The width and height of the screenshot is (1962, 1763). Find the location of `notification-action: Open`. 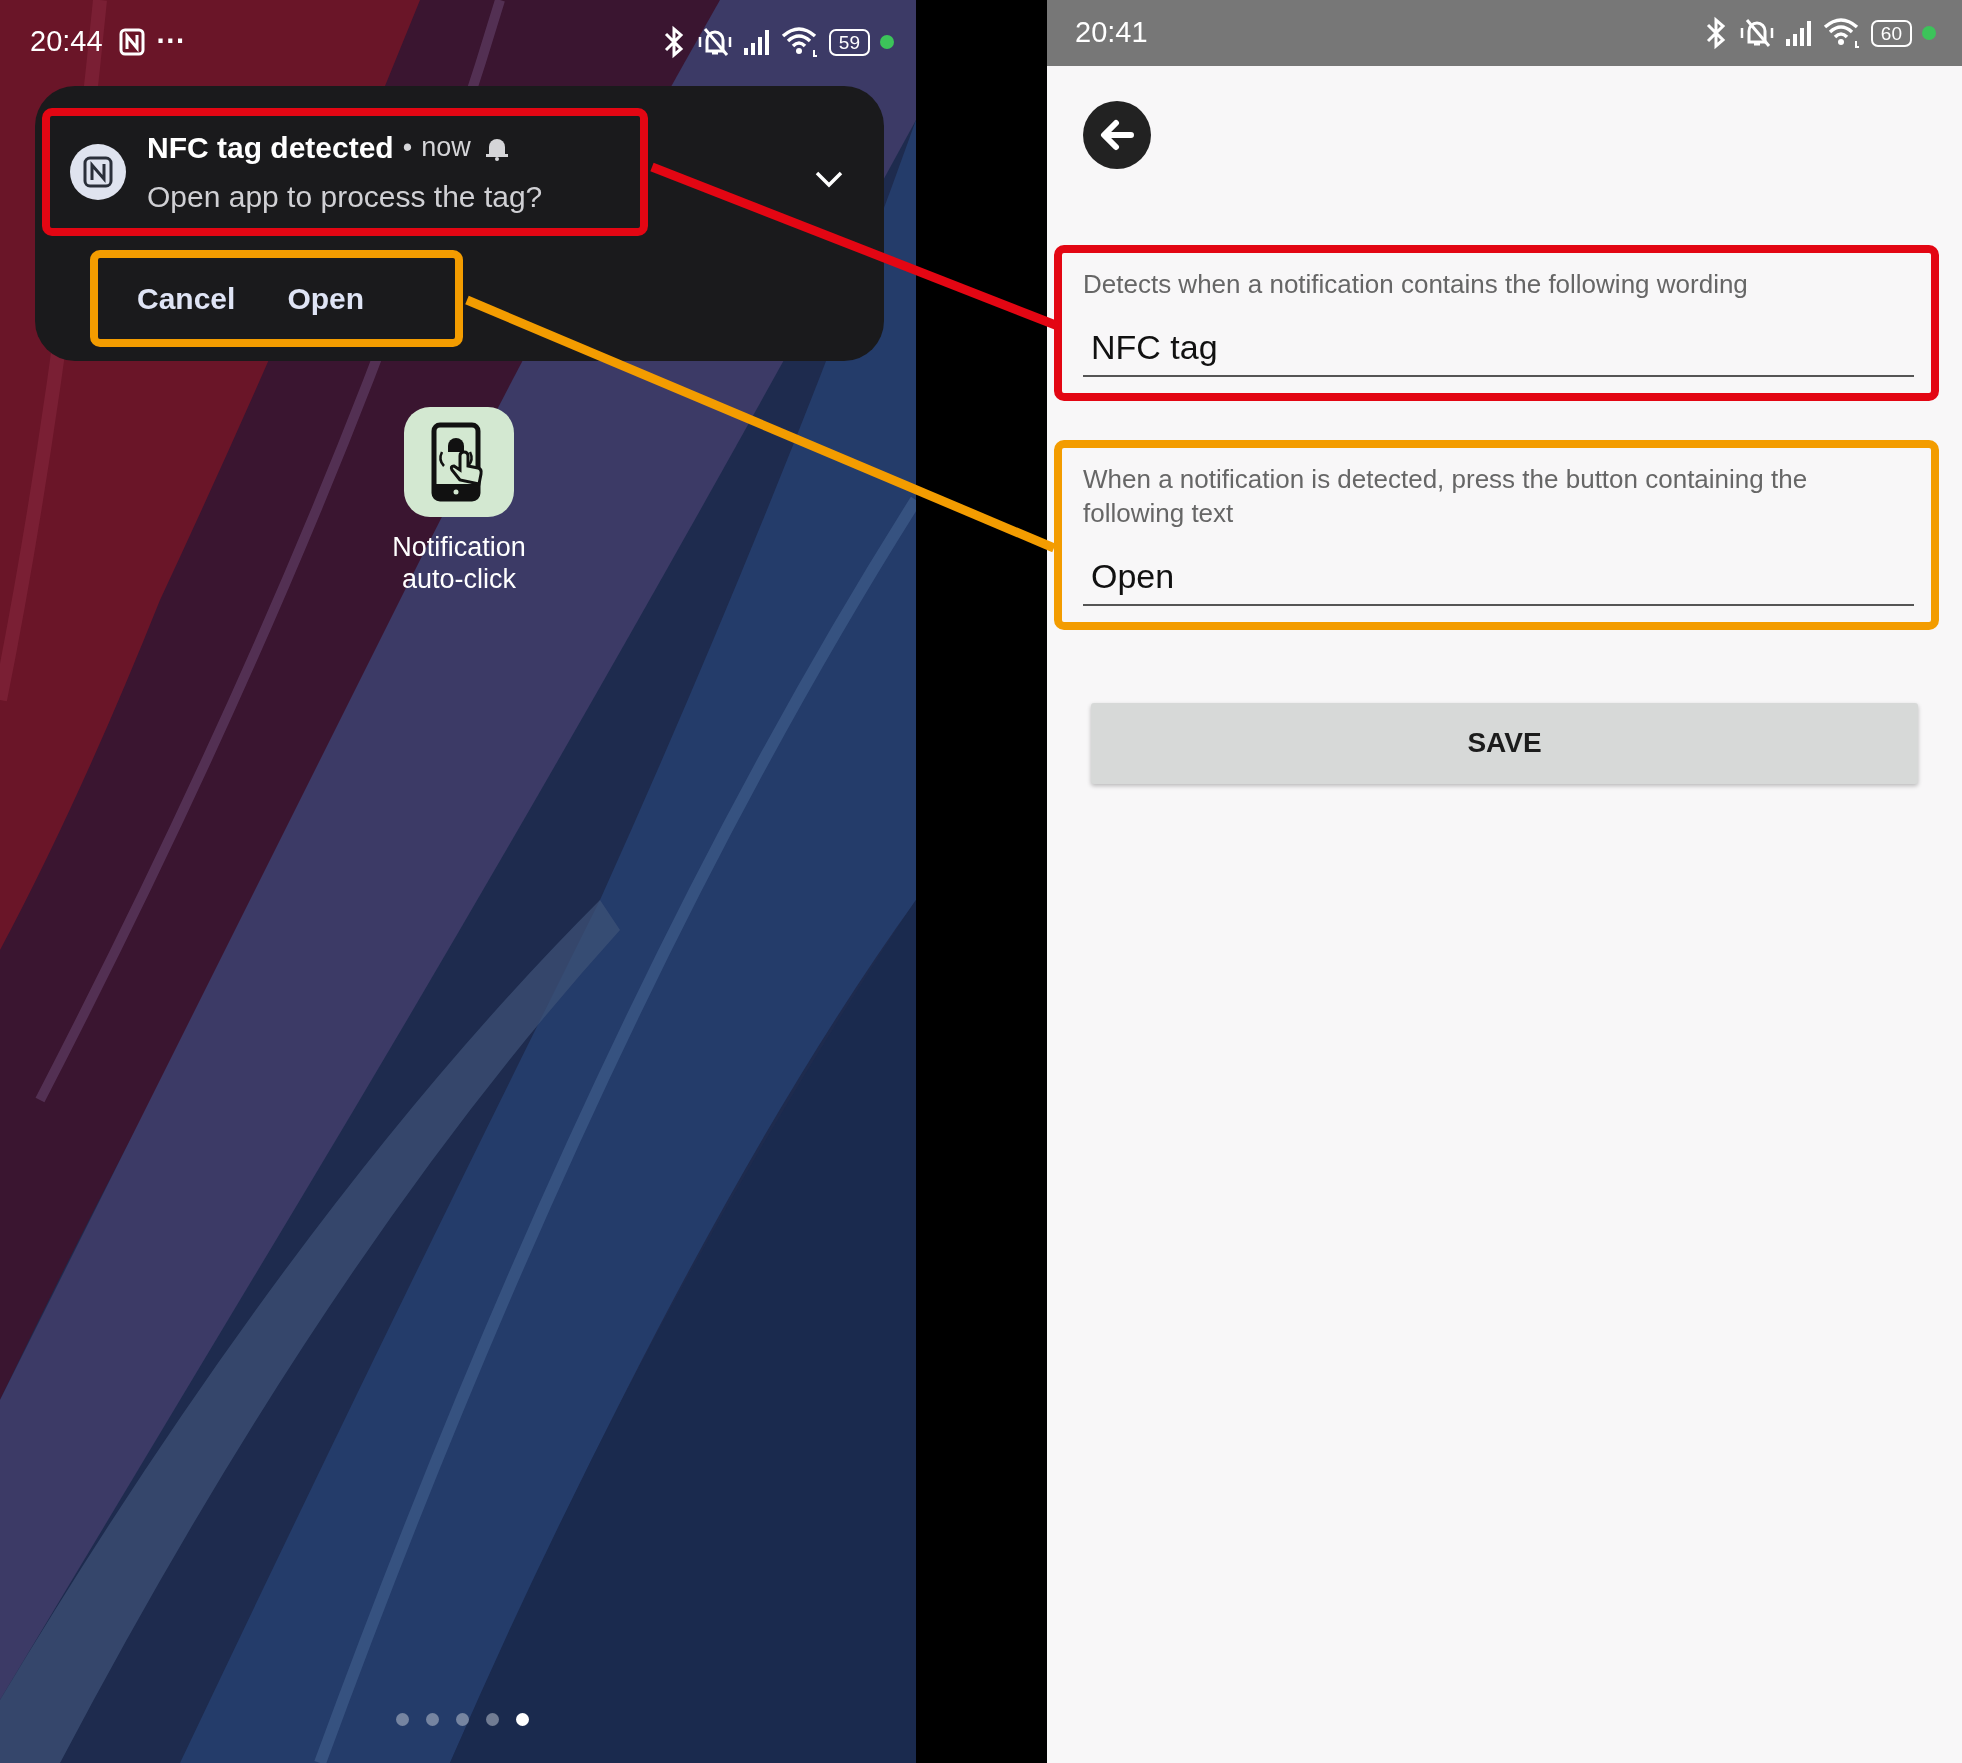

notification-action: Open is located at coordinates (326, 298).